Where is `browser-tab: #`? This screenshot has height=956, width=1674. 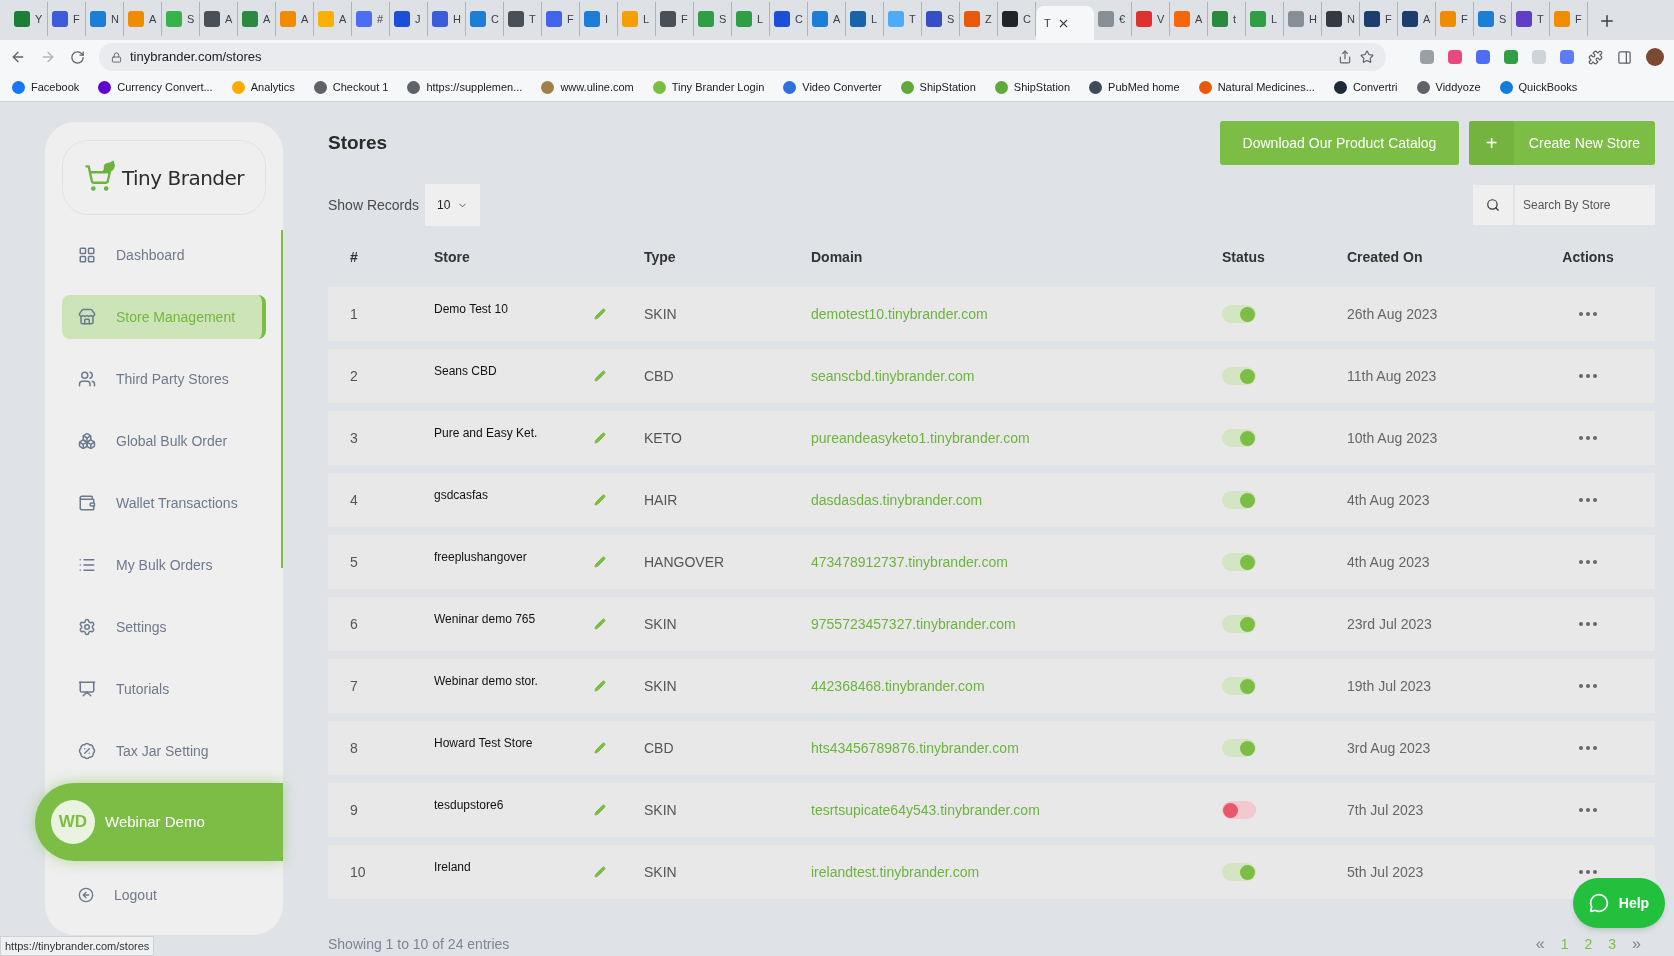 browser-tab: # is located at coordinates (371, 19).